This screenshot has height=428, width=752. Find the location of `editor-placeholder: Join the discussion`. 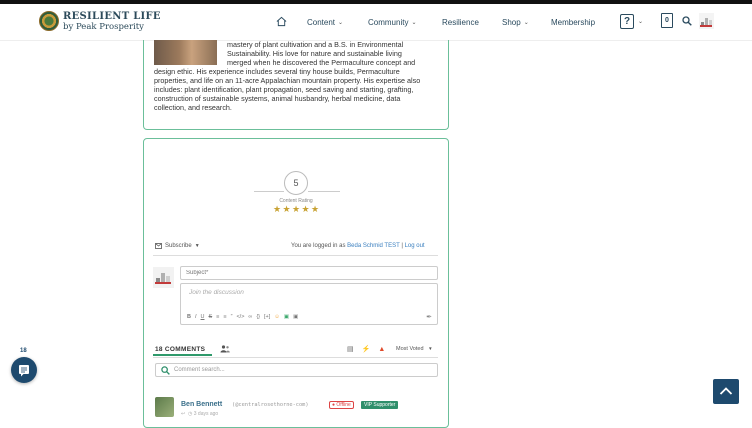

editor-placeholder: Join the discussion is located at coordinates (216, 292).